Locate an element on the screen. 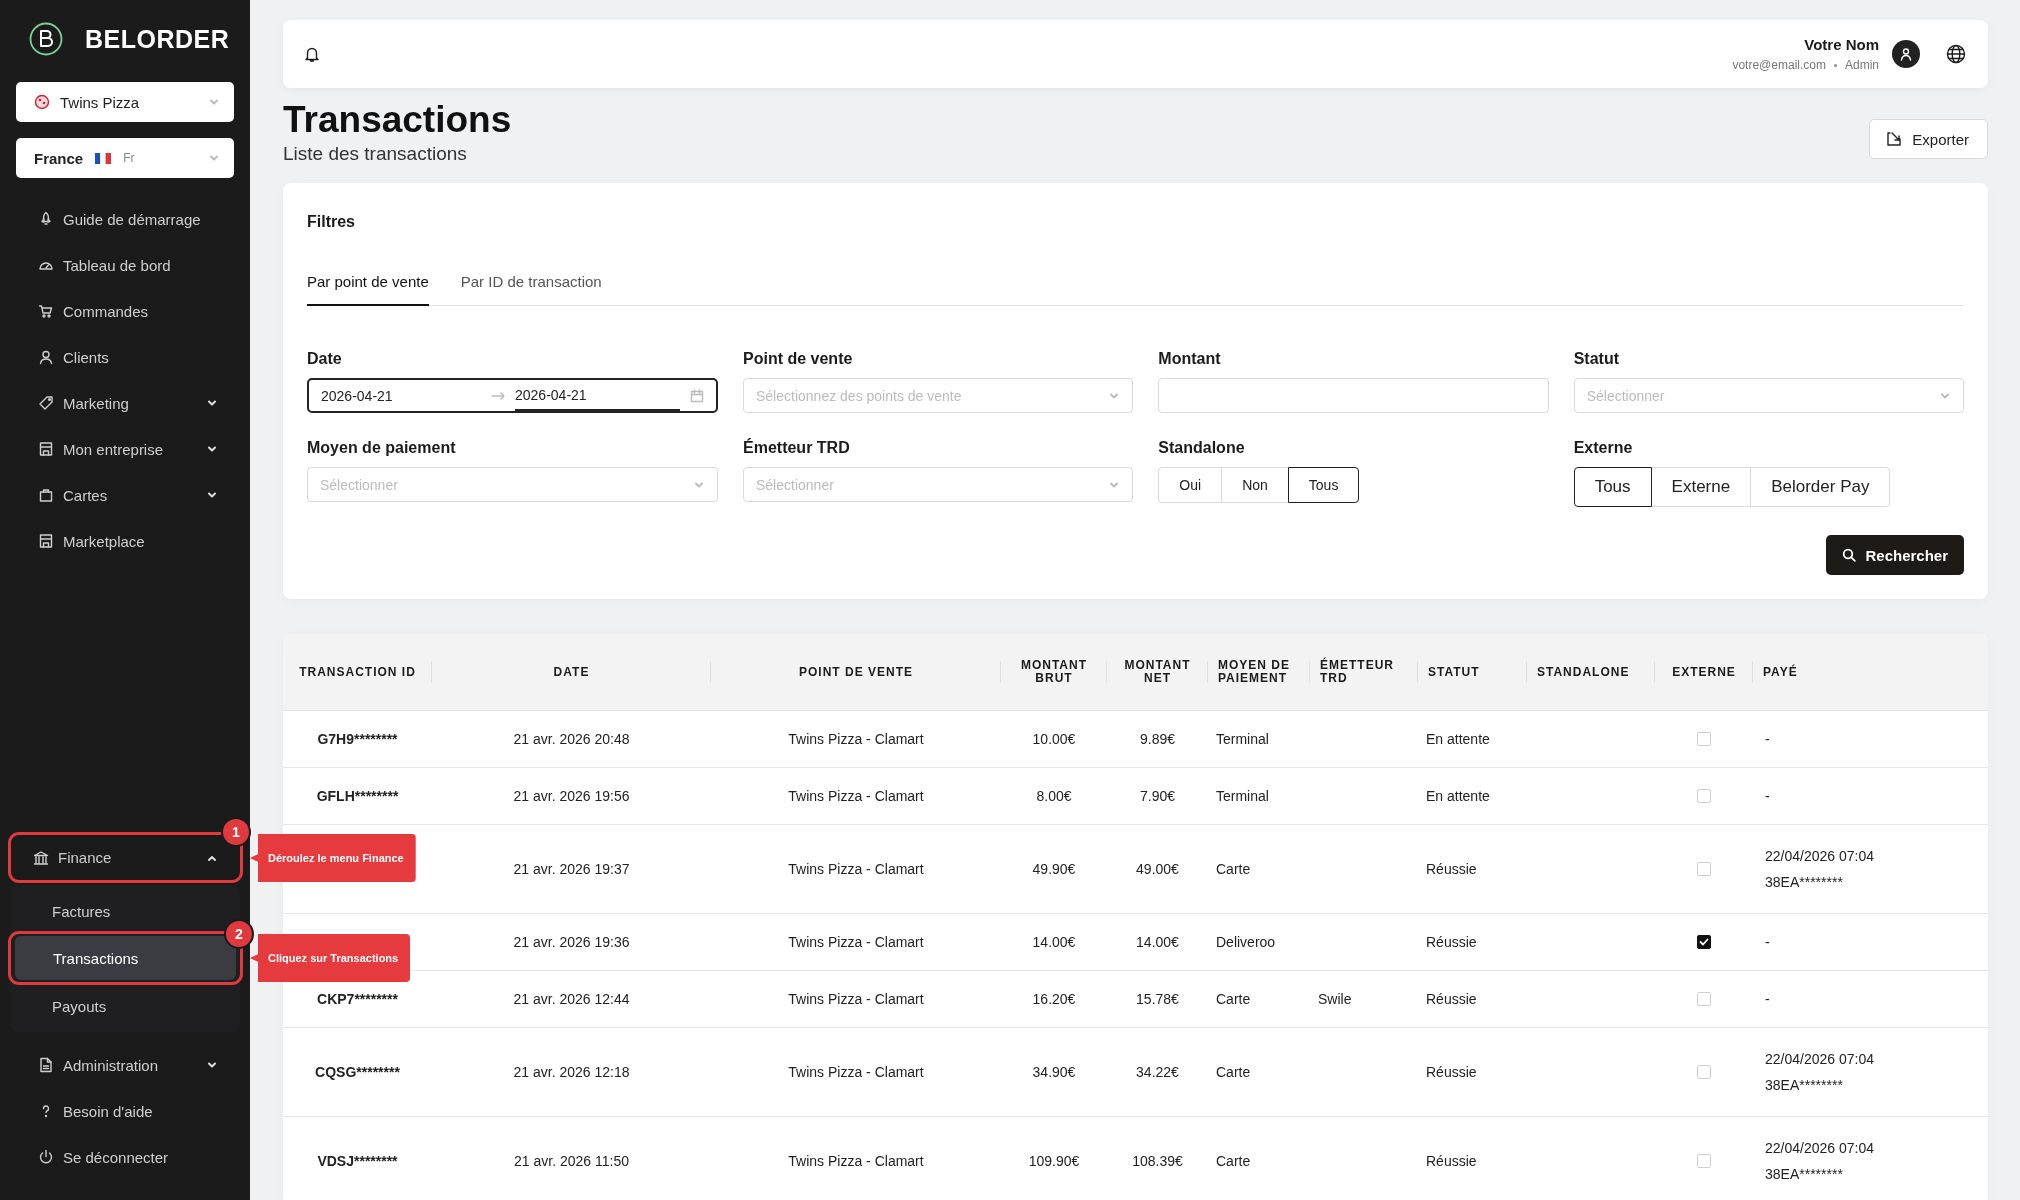 The height and width of the screenshot is (1200, 2020). nav-item: Commandes is located at coordinates (125, 311).